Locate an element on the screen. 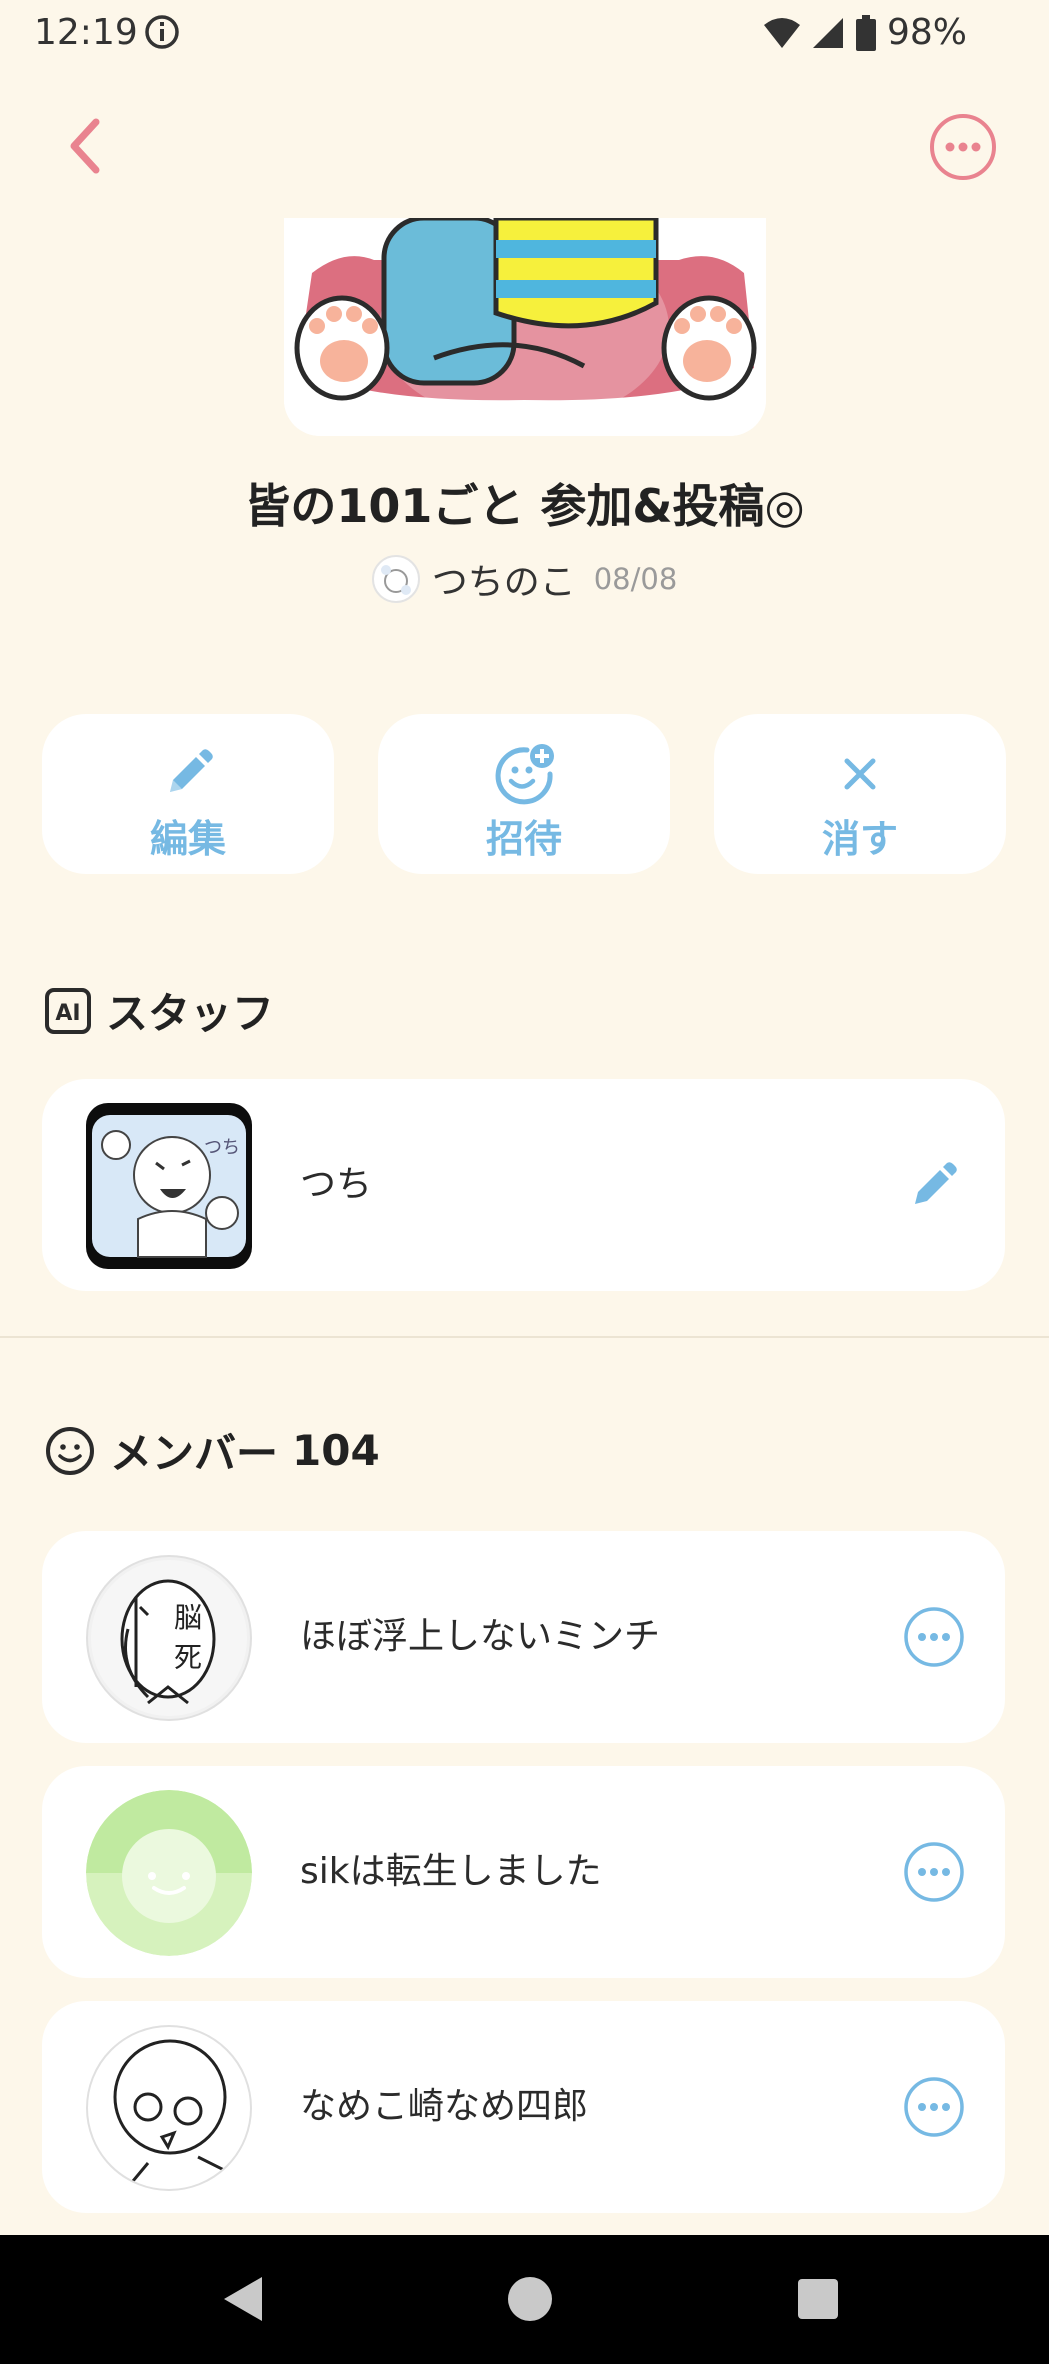 This screenshot has height=2364, width=1049. battery-icon is located at coordinates (865, 32).